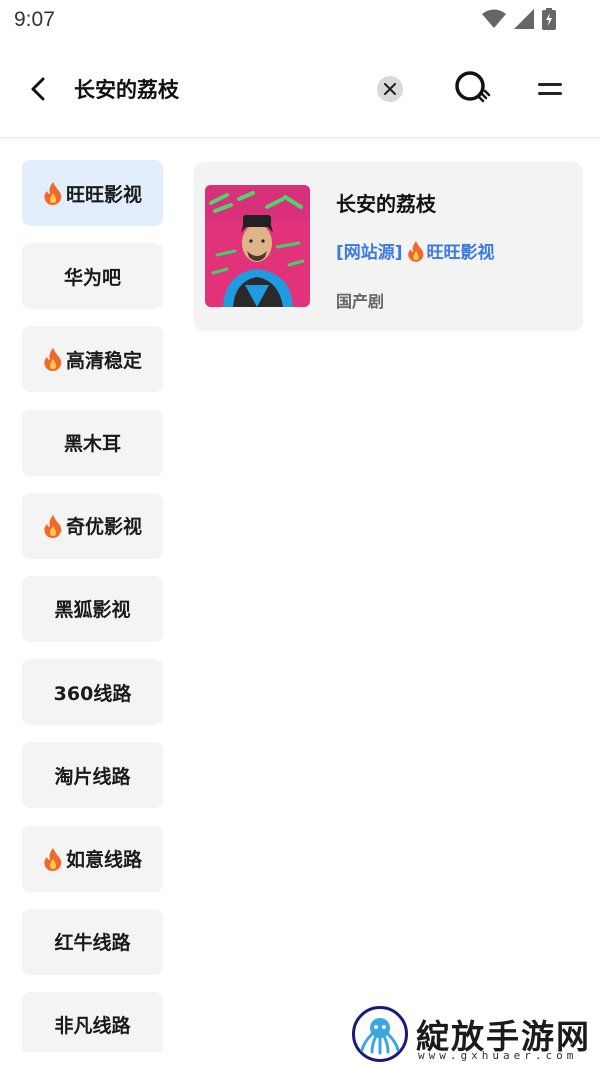 The height and width of the screenshot is (1066, 600). I want to click on source-item-label: 黑木耳, so click(92, 444).